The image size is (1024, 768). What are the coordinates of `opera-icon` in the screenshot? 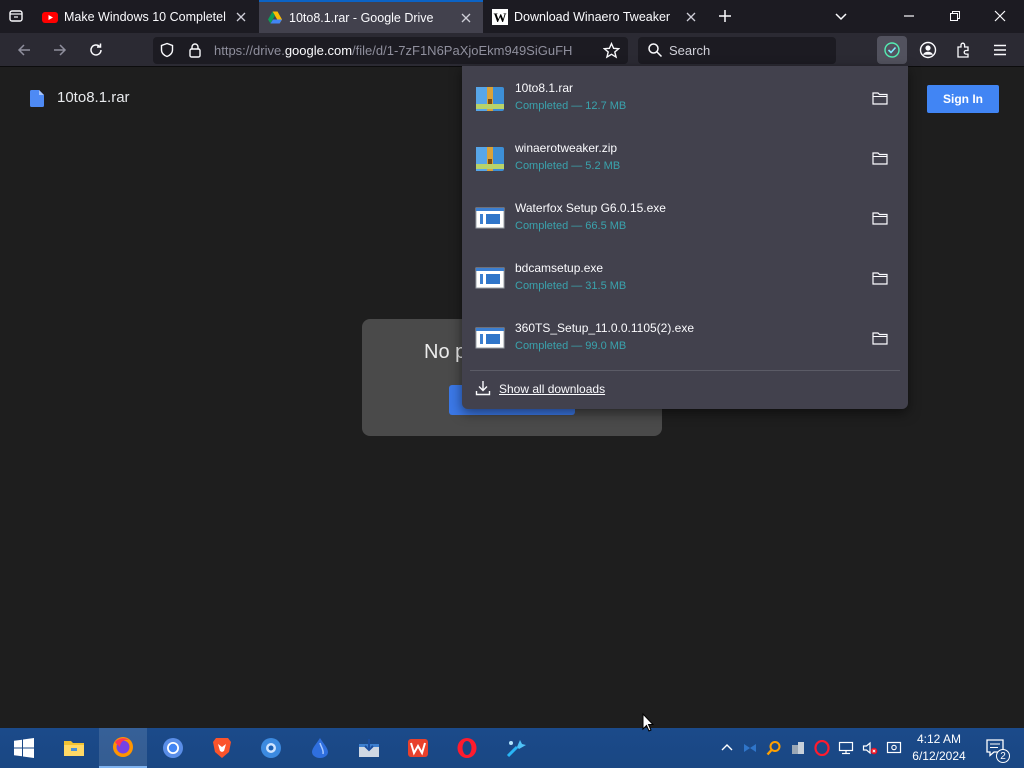 It's located at (467, 748).